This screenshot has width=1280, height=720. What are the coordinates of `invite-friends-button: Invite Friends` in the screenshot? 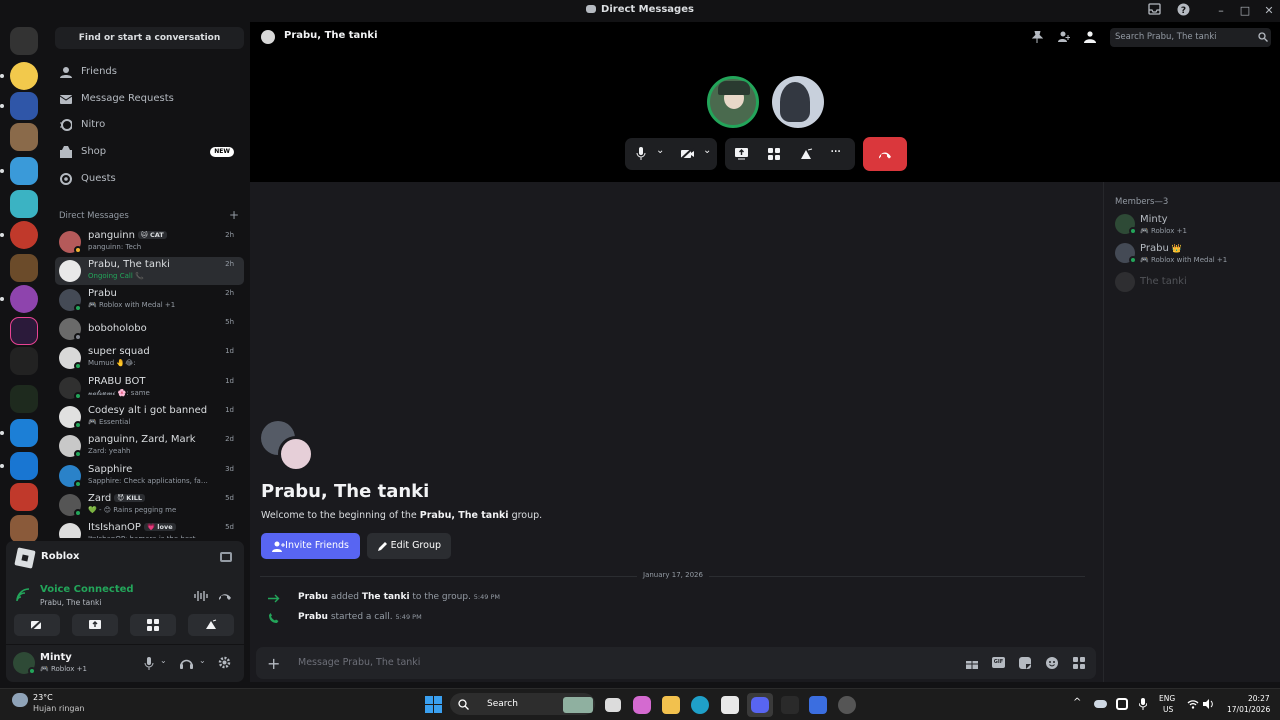 It's located at (310, 546).